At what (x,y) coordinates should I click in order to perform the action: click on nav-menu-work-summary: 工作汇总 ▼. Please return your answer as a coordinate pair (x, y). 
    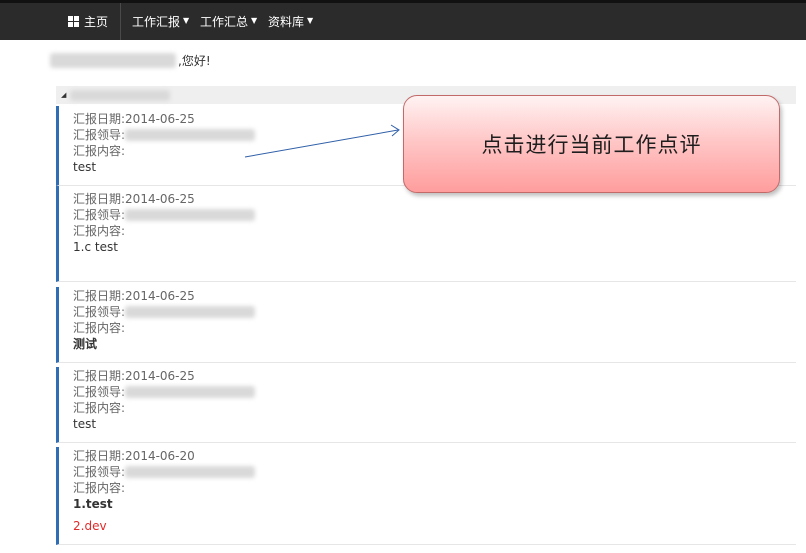
    Looking at the image, I should click on (228, 21).